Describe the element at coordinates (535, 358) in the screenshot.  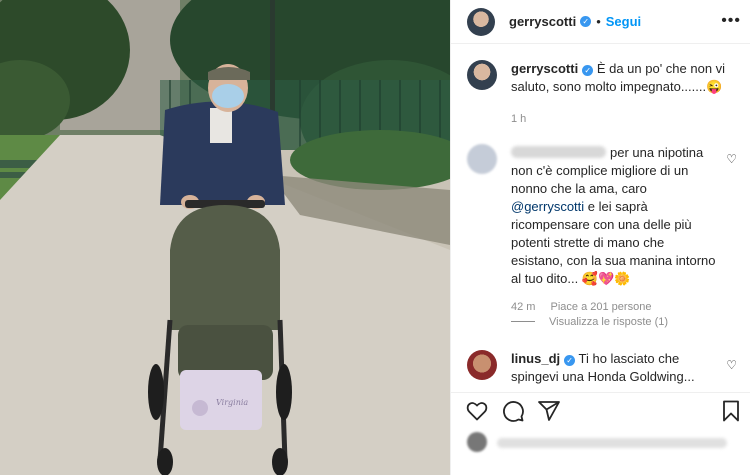
I see `commenter-username: linus_dj` at that location.